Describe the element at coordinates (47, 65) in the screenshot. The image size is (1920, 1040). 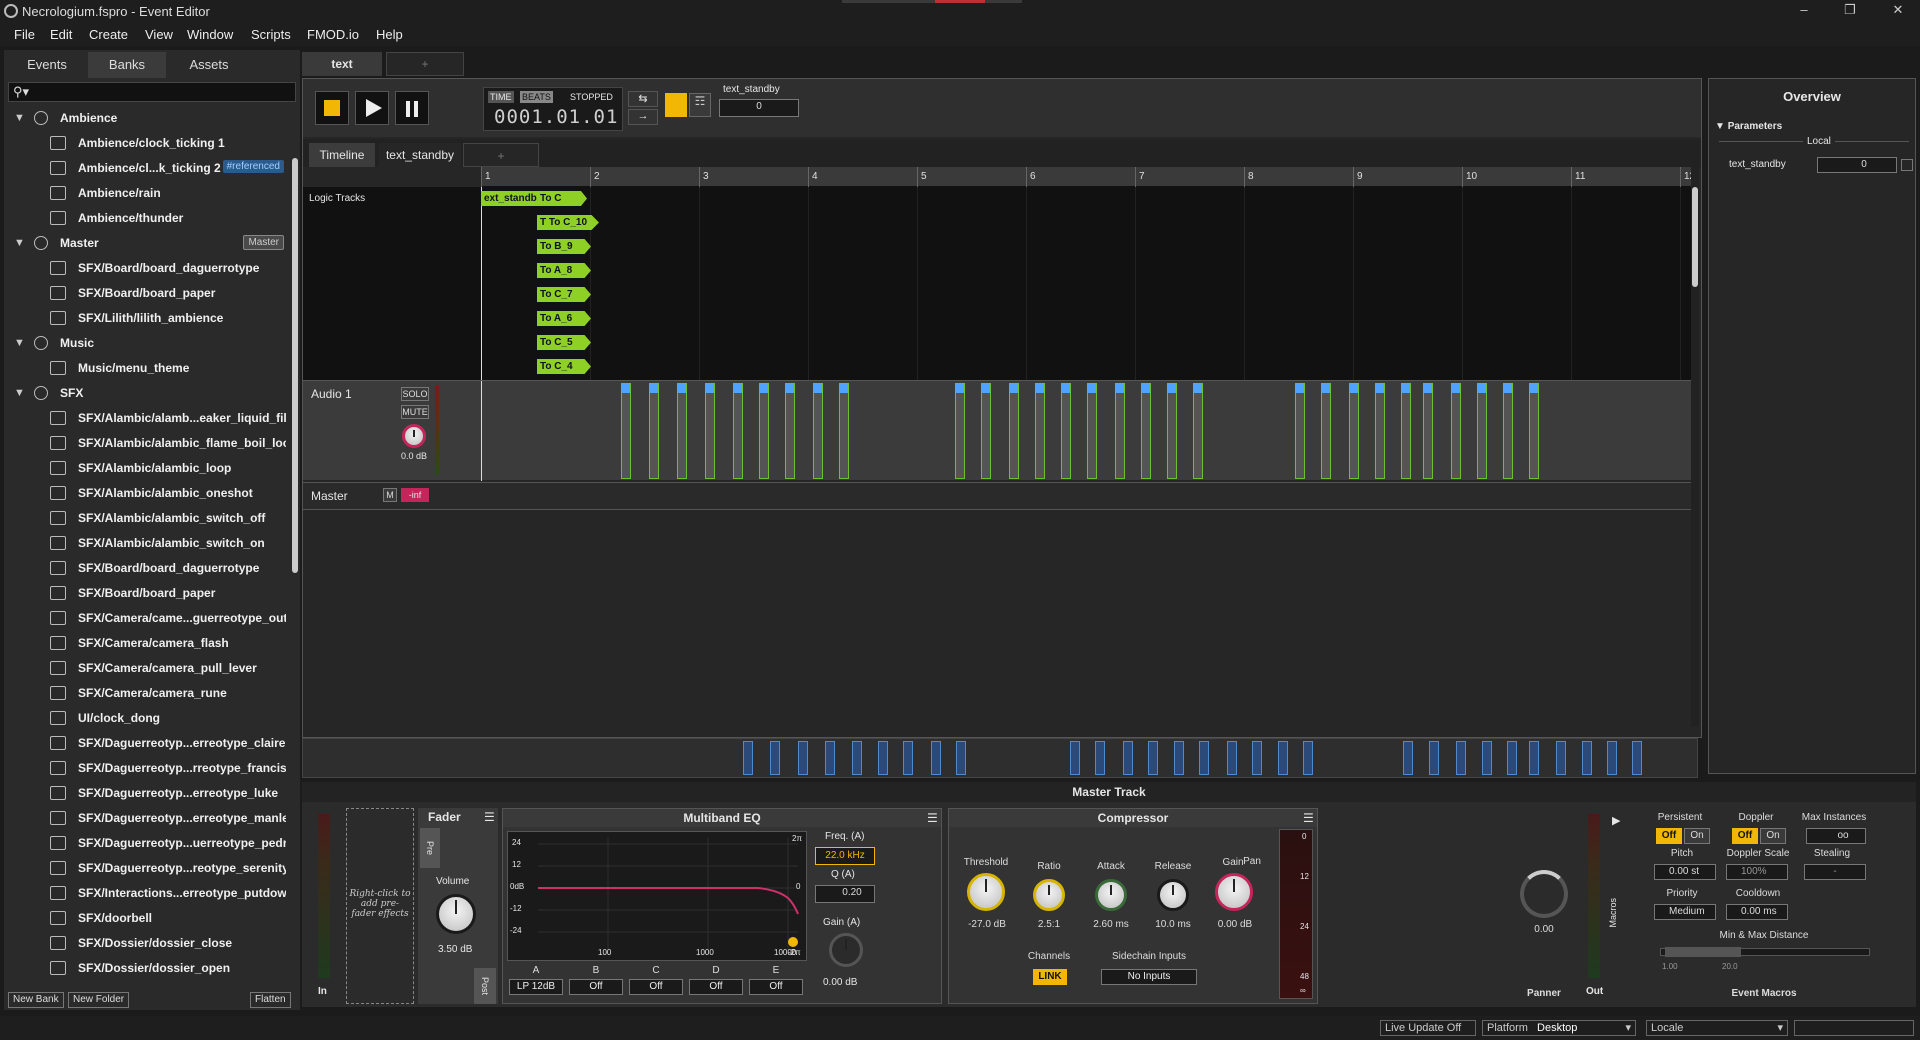
I see `tab-events: Events` at that location.